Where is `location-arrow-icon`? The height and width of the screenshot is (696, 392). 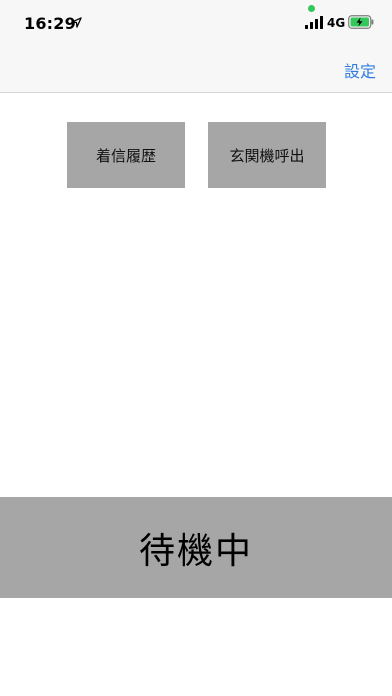
location-arrow-icon is located at coordinates (76, 22).